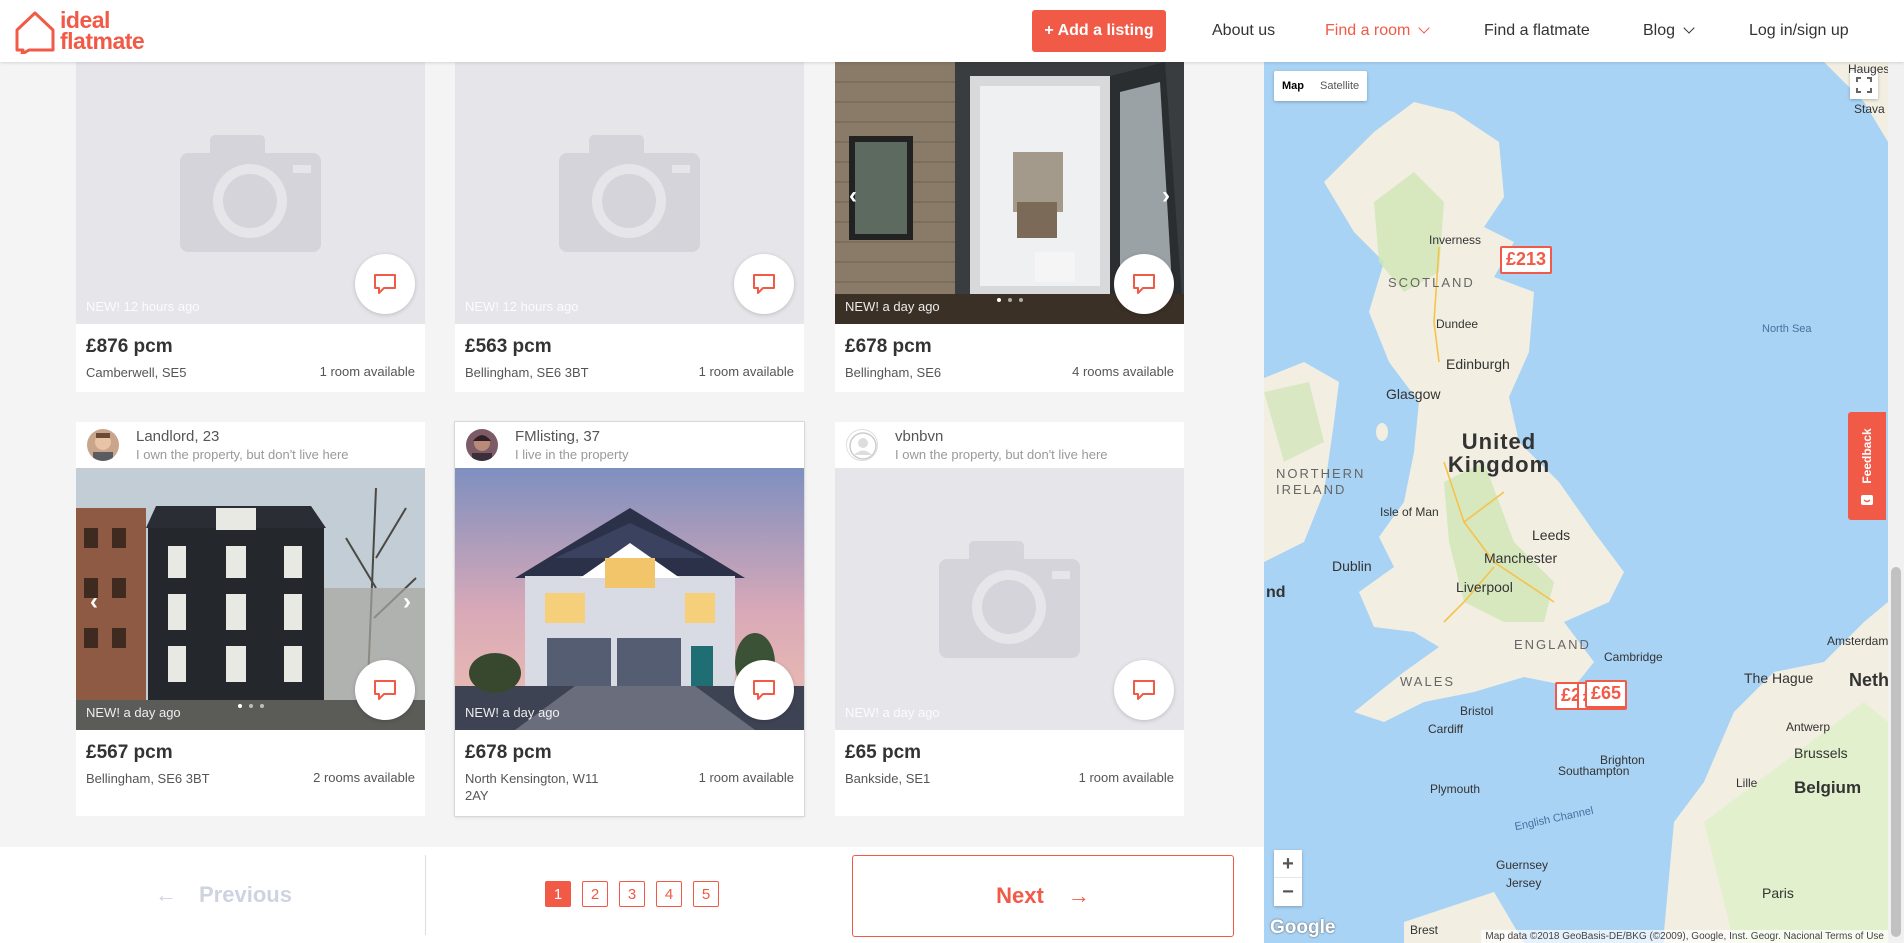 This screenshot has height=943, width=1904. What do you see at coordinates (1457, 324) in the screenshot?
I see `map-label-dundee: Dundee` at bounding box center [1457, 324].